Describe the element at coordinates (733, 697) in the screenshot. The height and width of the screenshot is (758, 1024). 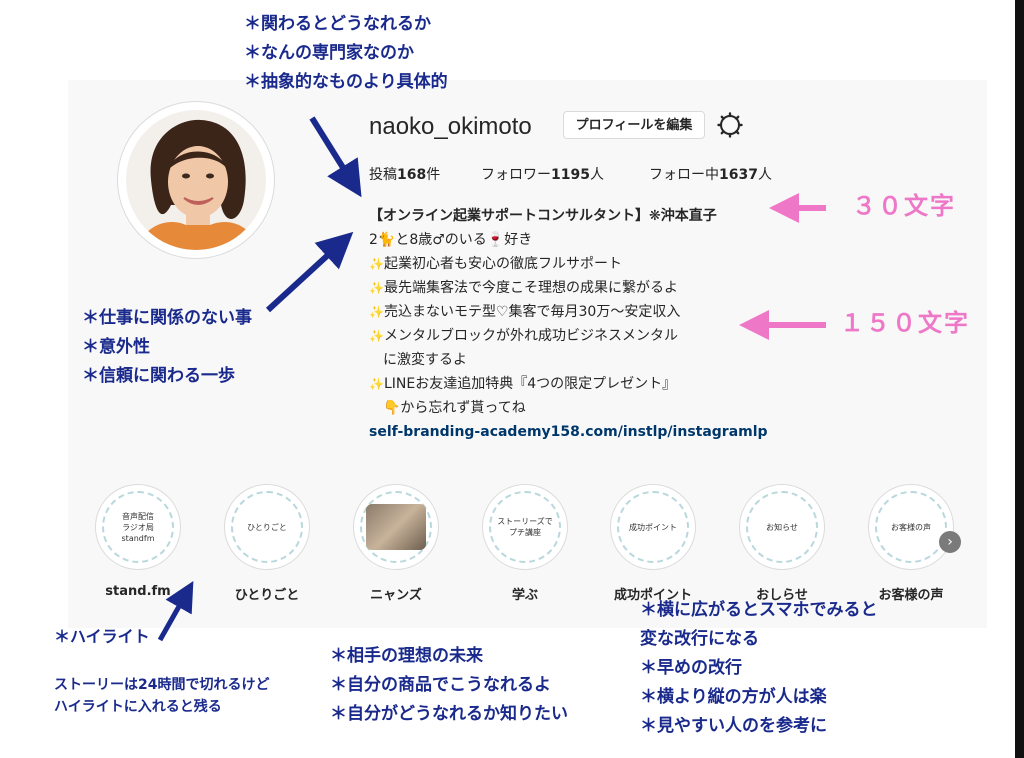
I see `note-line: ＊横より縦の方が人は楽` at that location.